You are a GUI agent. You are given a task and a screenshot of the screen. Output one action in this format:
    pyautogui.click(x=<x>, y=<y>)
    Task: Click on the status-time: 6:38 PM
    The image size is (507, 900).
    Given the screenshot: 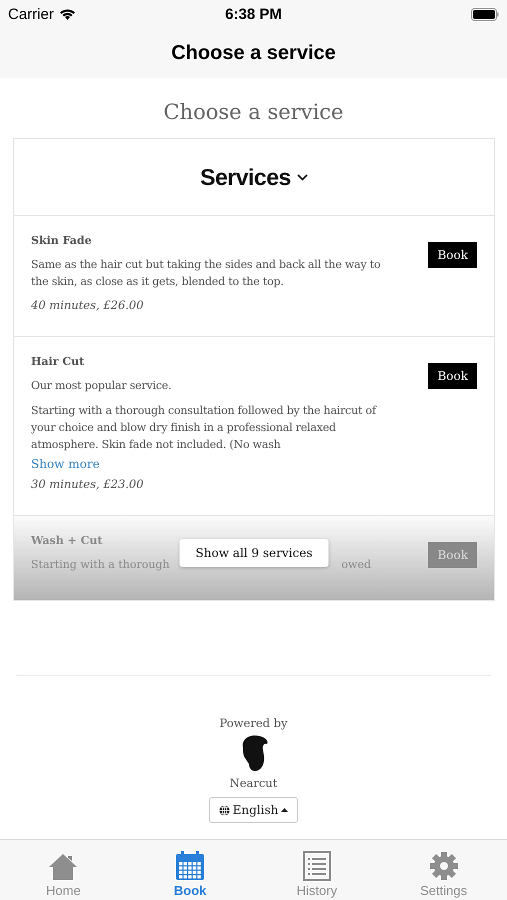 What is the action you would take?
    pyautogui.click(x=253, y=14)
    